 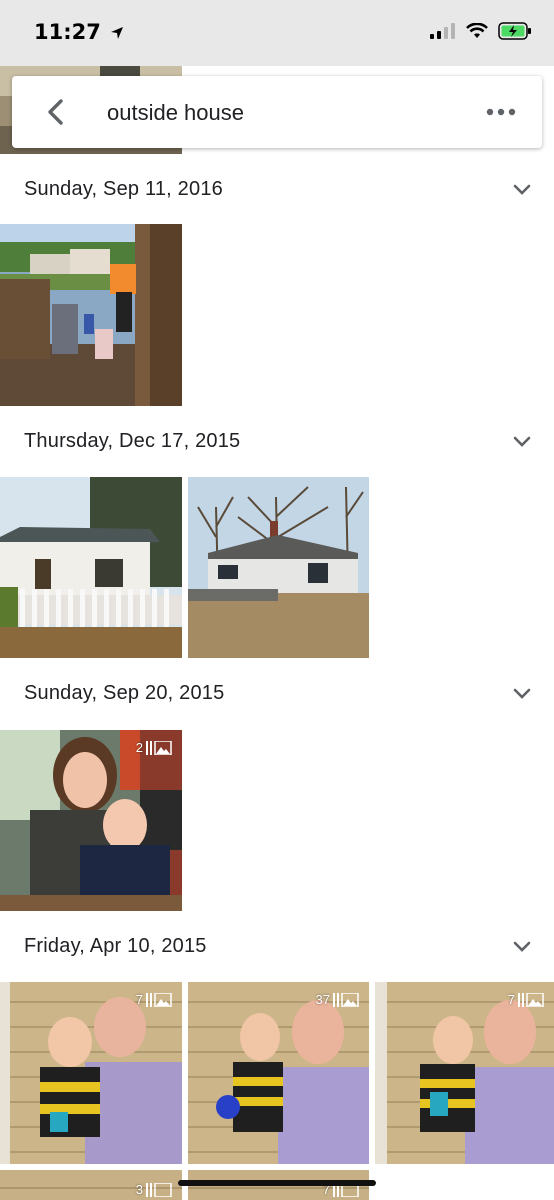 What do you see at coordinates (91, 1185) in the screenshot?
I see `photo-partial-bottom-1: 3` at bounding box center [91, 1185].